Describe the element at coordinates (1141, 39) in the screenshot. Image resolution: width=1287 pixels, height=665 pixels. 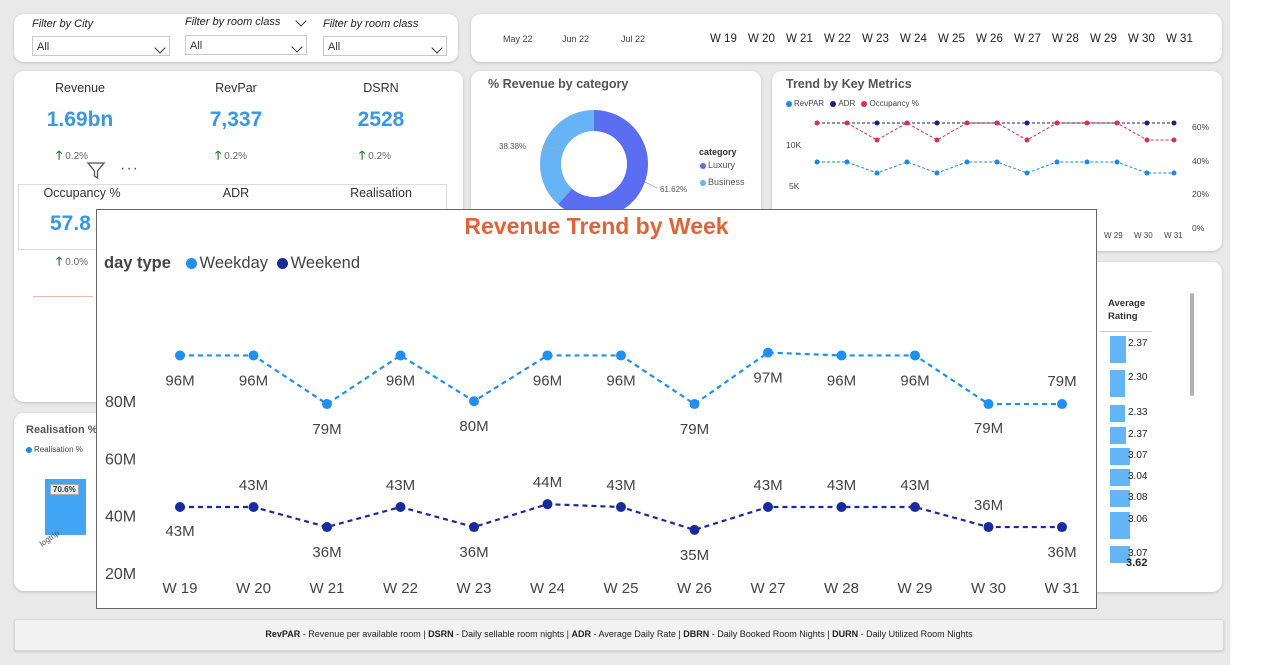
I see `timeline-week: W 30` at that location.